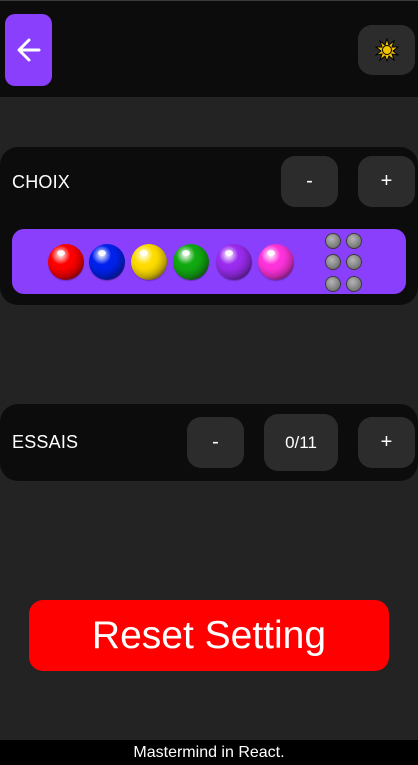  I want to click on footer-text: Mastermind in React., so click(209, 752).